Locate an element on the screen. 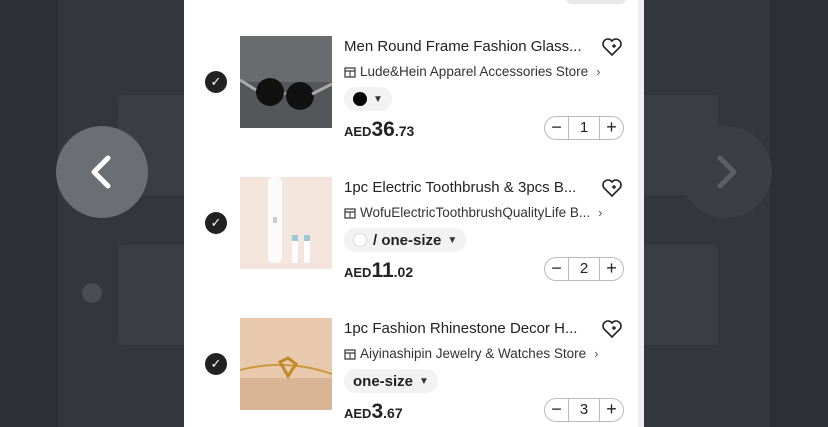  store-link: Aiyinashipin Jewelry & Watches Store › is located at coordinates (471, 353).